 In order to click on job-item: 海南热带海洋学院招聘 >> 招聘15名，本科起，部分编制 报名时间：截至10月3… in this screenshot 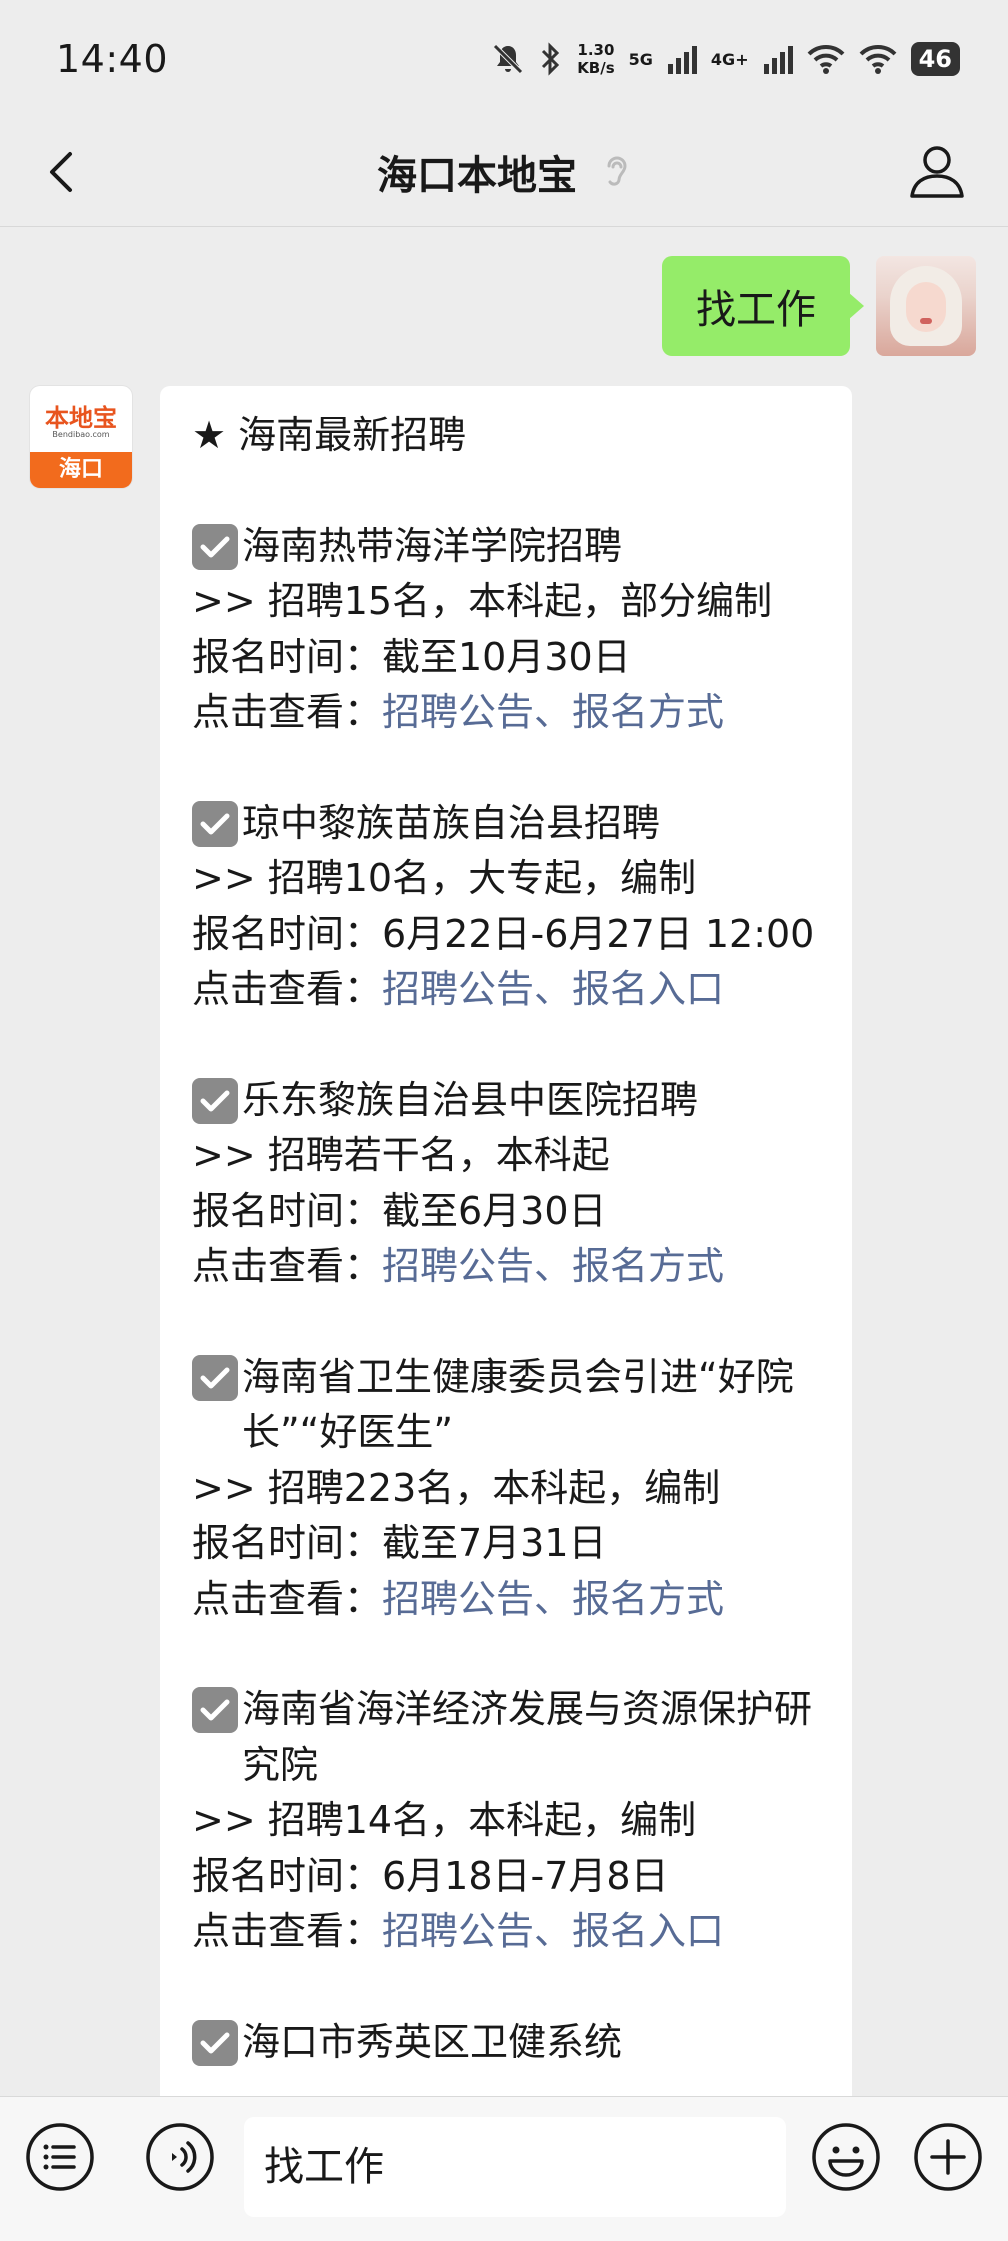, I will do `click(510, 630)`.